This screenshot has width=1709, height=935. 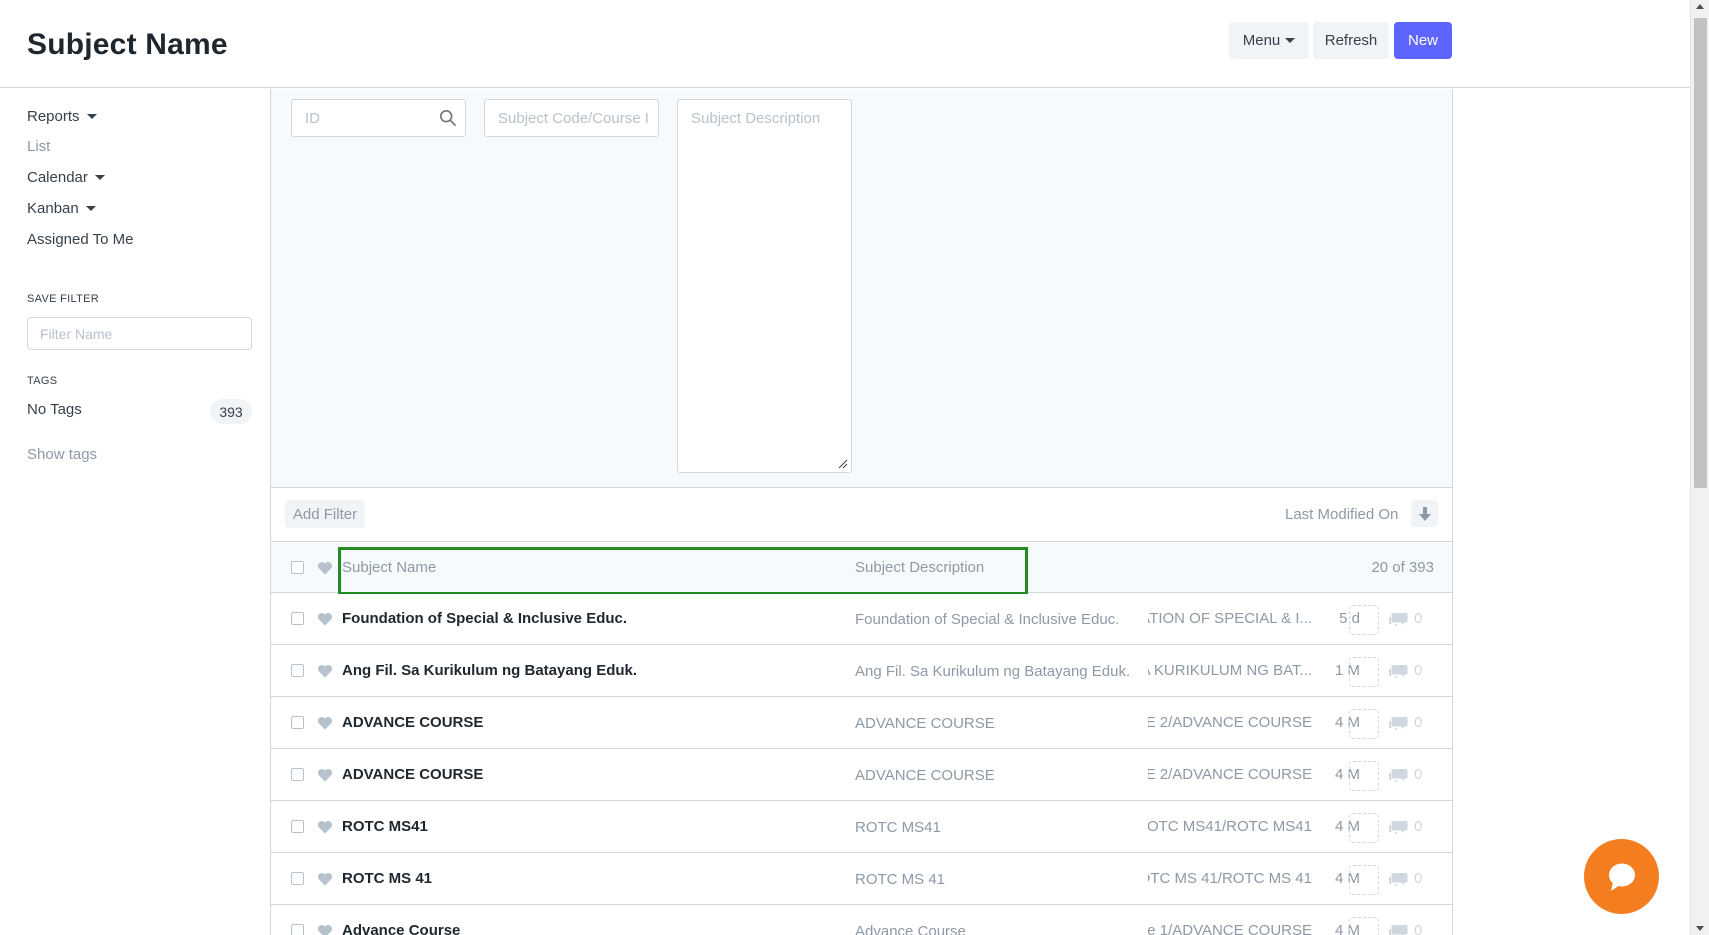 What do you see at coordinates (1700, 928) in the screenshot?
I see `scroll-down-arrow-icon` at bounding box center [1700, 928].